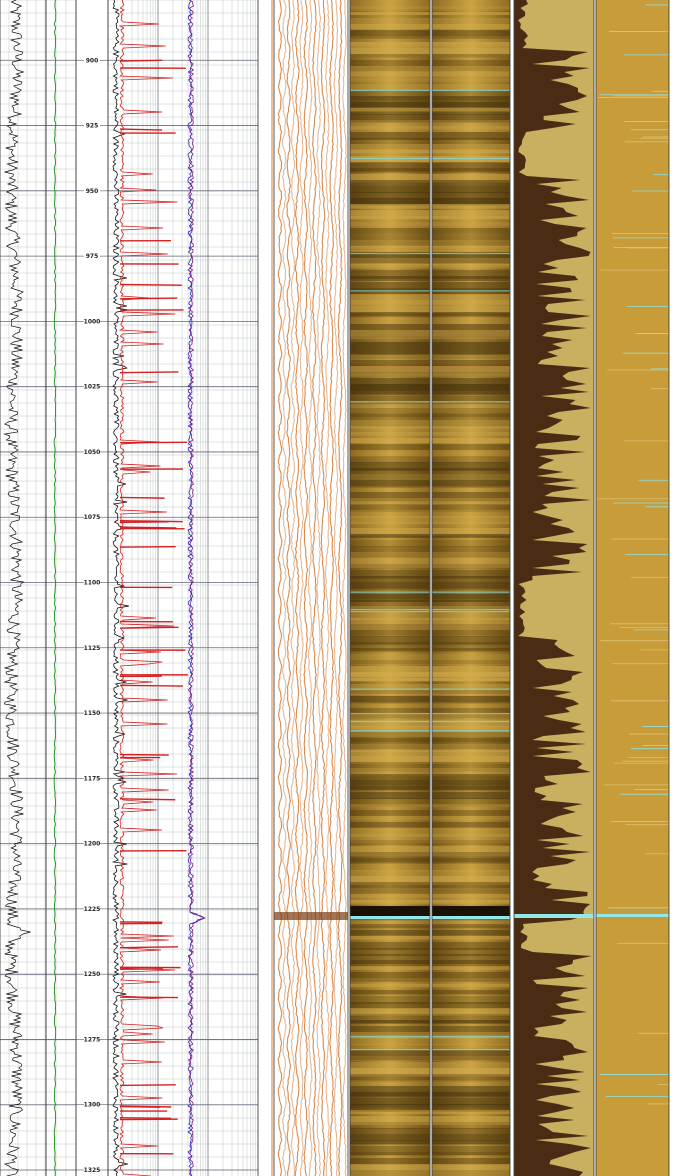 The width and height of the screenshot is (696, 1176). I want to click on fill-track-area, so click(554, 588).